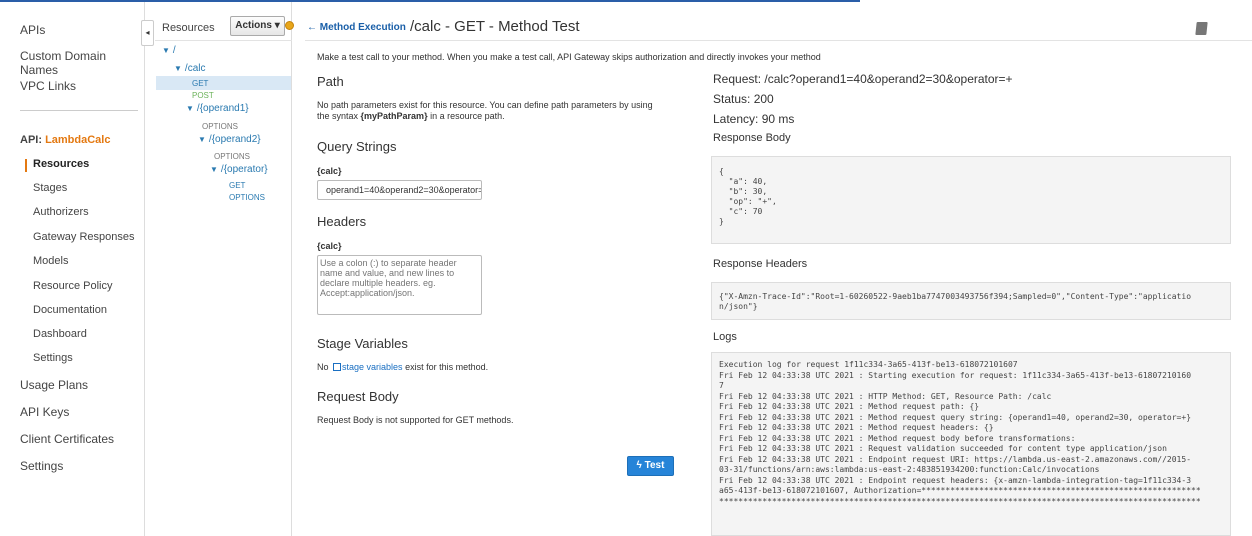  I want to click on nav-dashboard: Dashboard, so click(60, 334).